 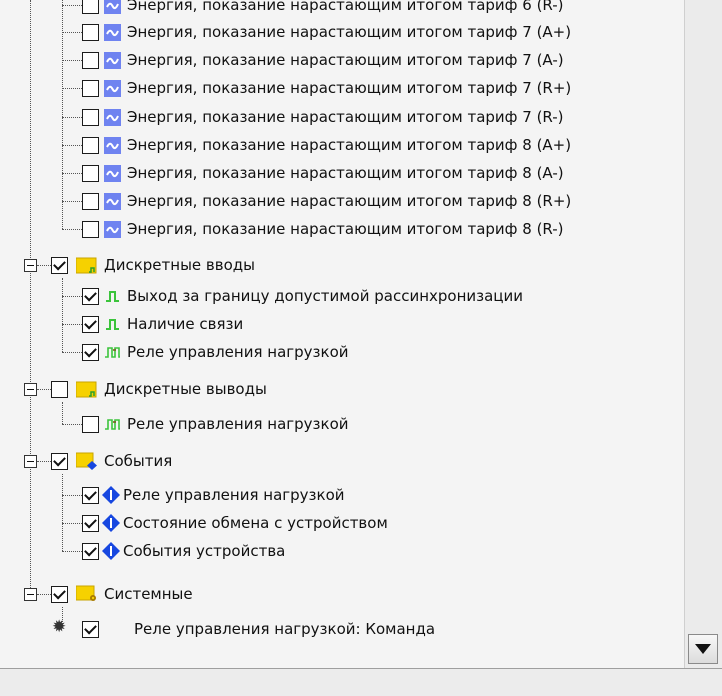 I want to click on tree-item-event: Состояние обмена с устройством, so click(x=235, y=523).